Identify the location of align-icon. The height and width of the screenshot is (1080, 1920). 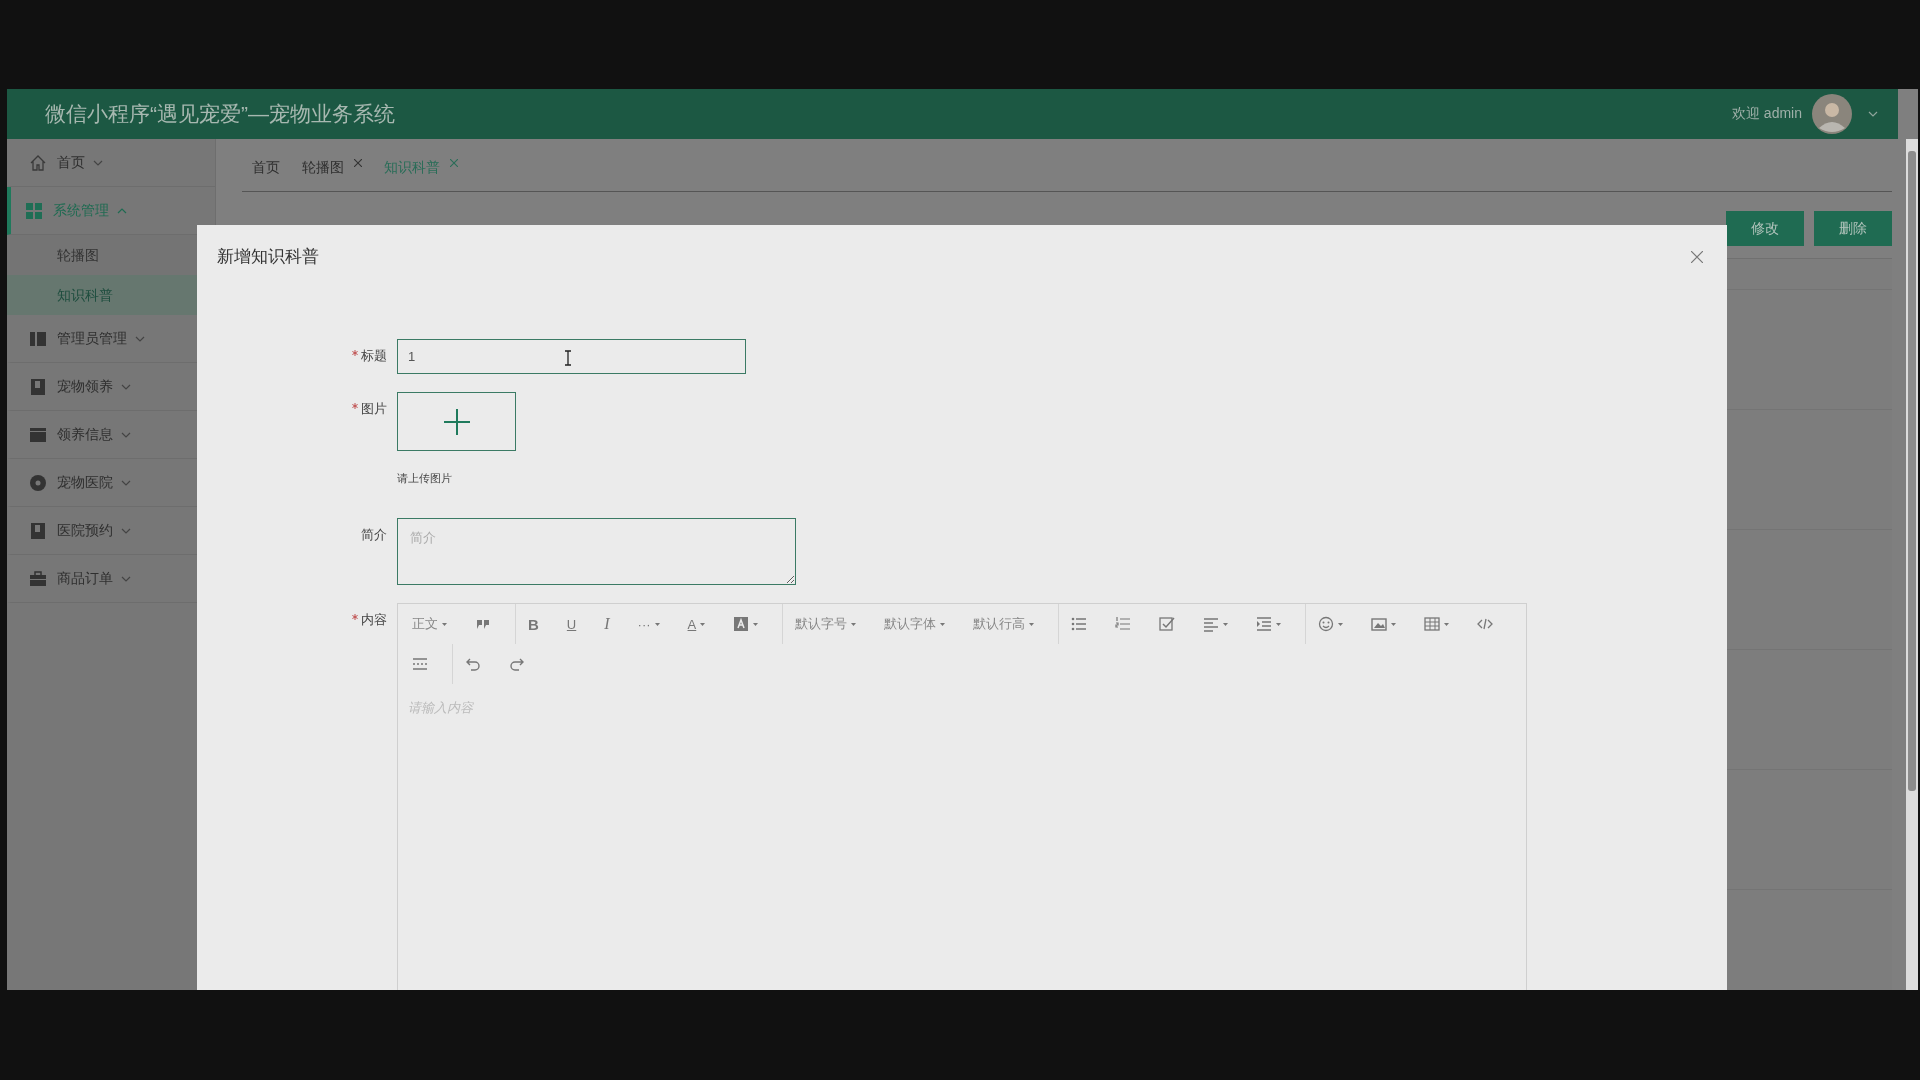
(1211, 624).